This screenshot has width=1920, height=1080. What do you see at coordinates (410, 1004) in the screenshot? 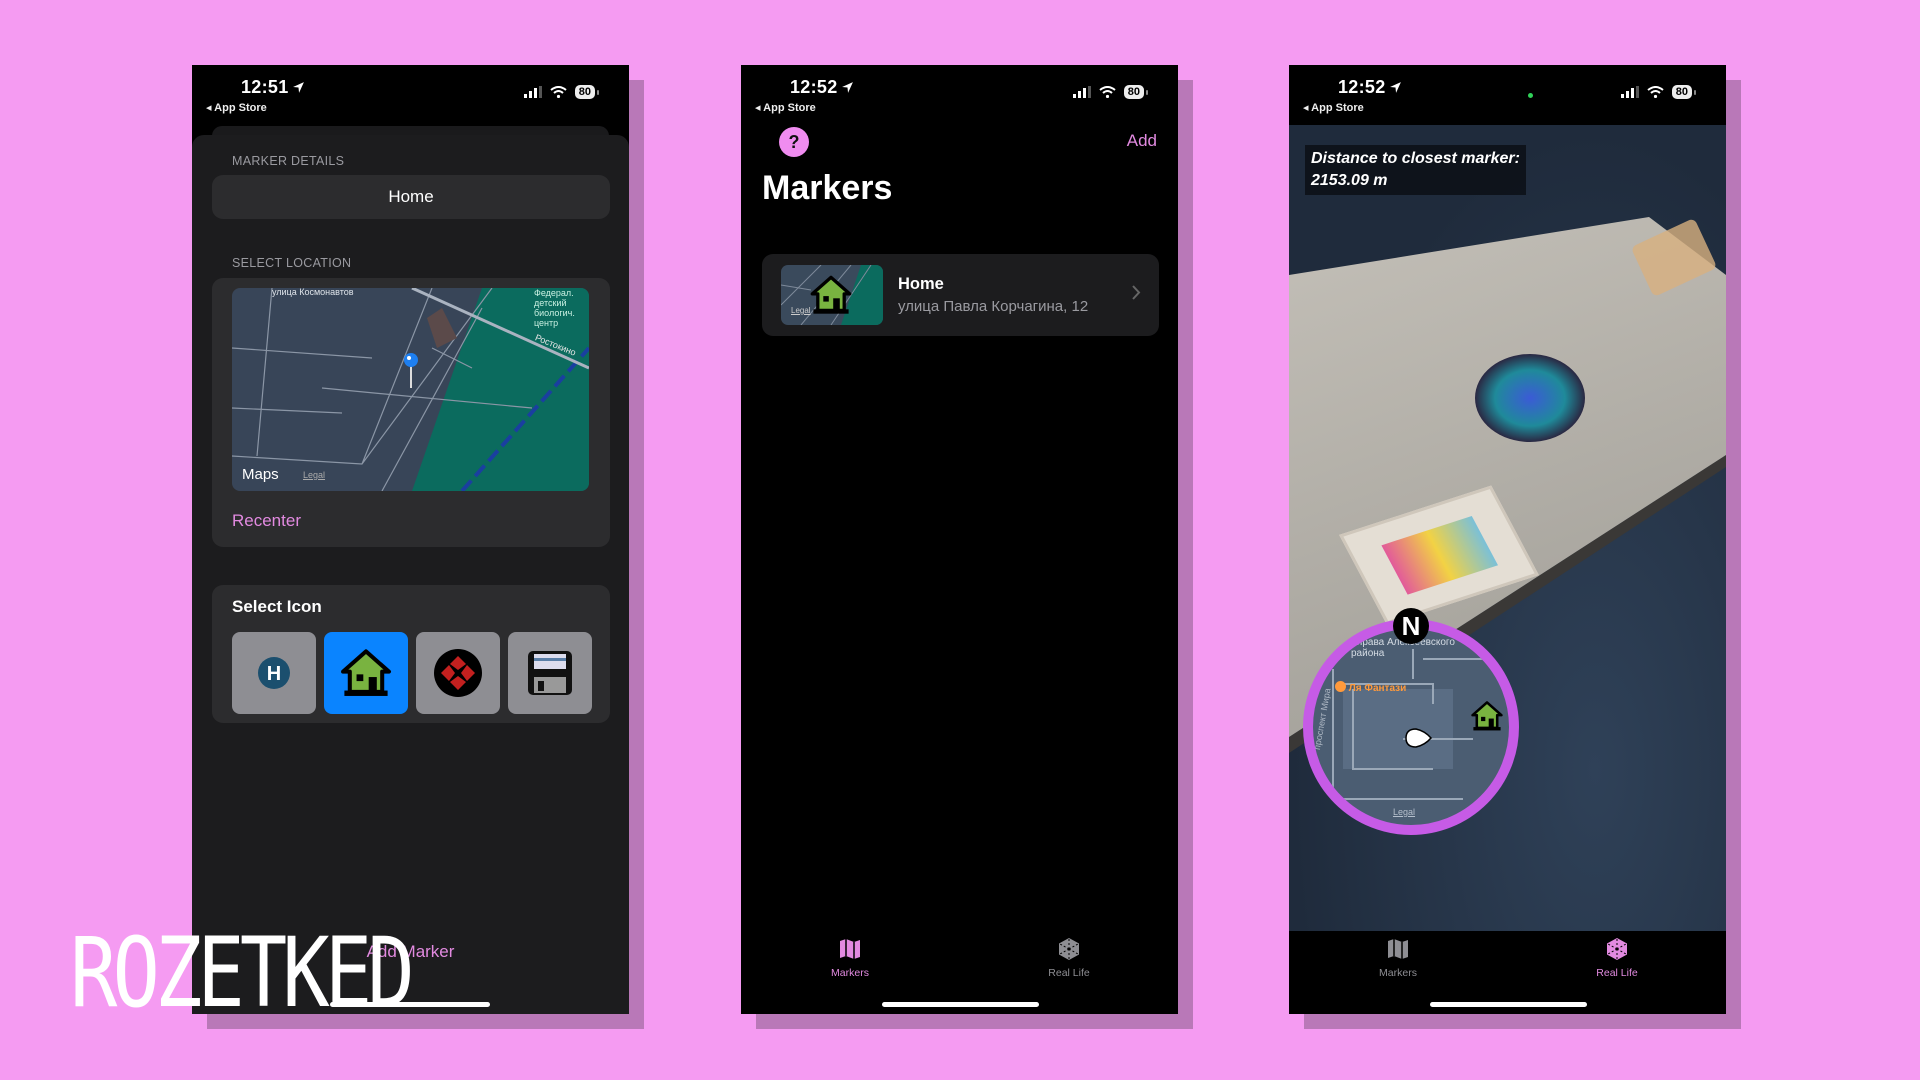
I see `watermark-underline` at bounding box center [410, 1004].